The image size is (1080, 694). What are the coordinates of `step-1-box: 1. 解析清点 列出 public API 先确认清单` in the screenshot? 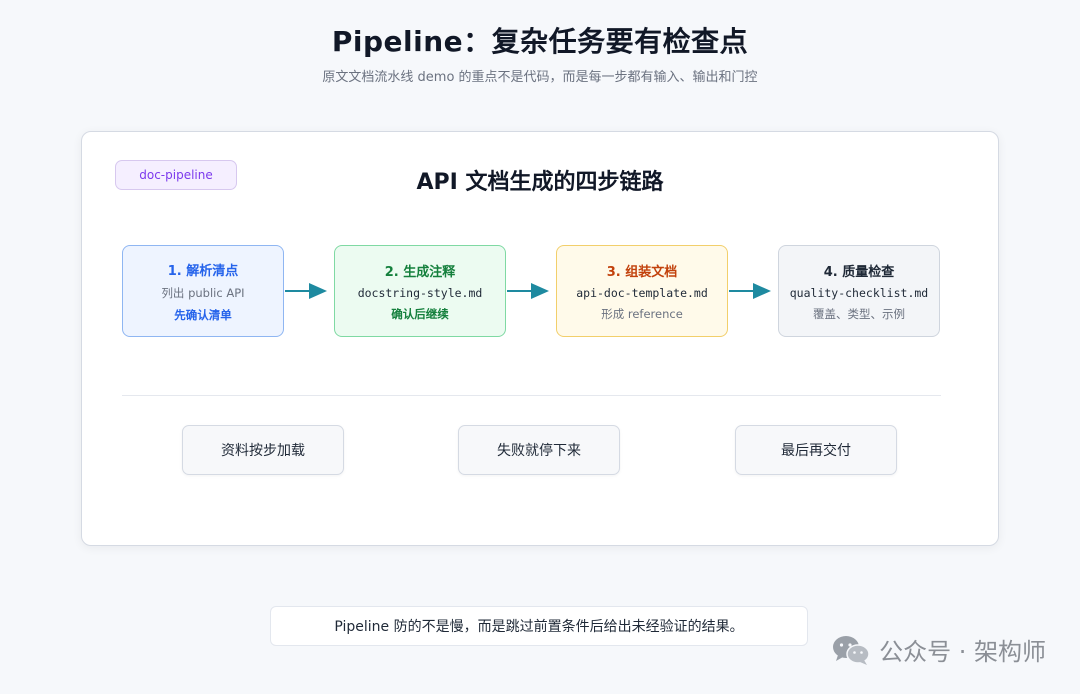 It's located at (203, 291).